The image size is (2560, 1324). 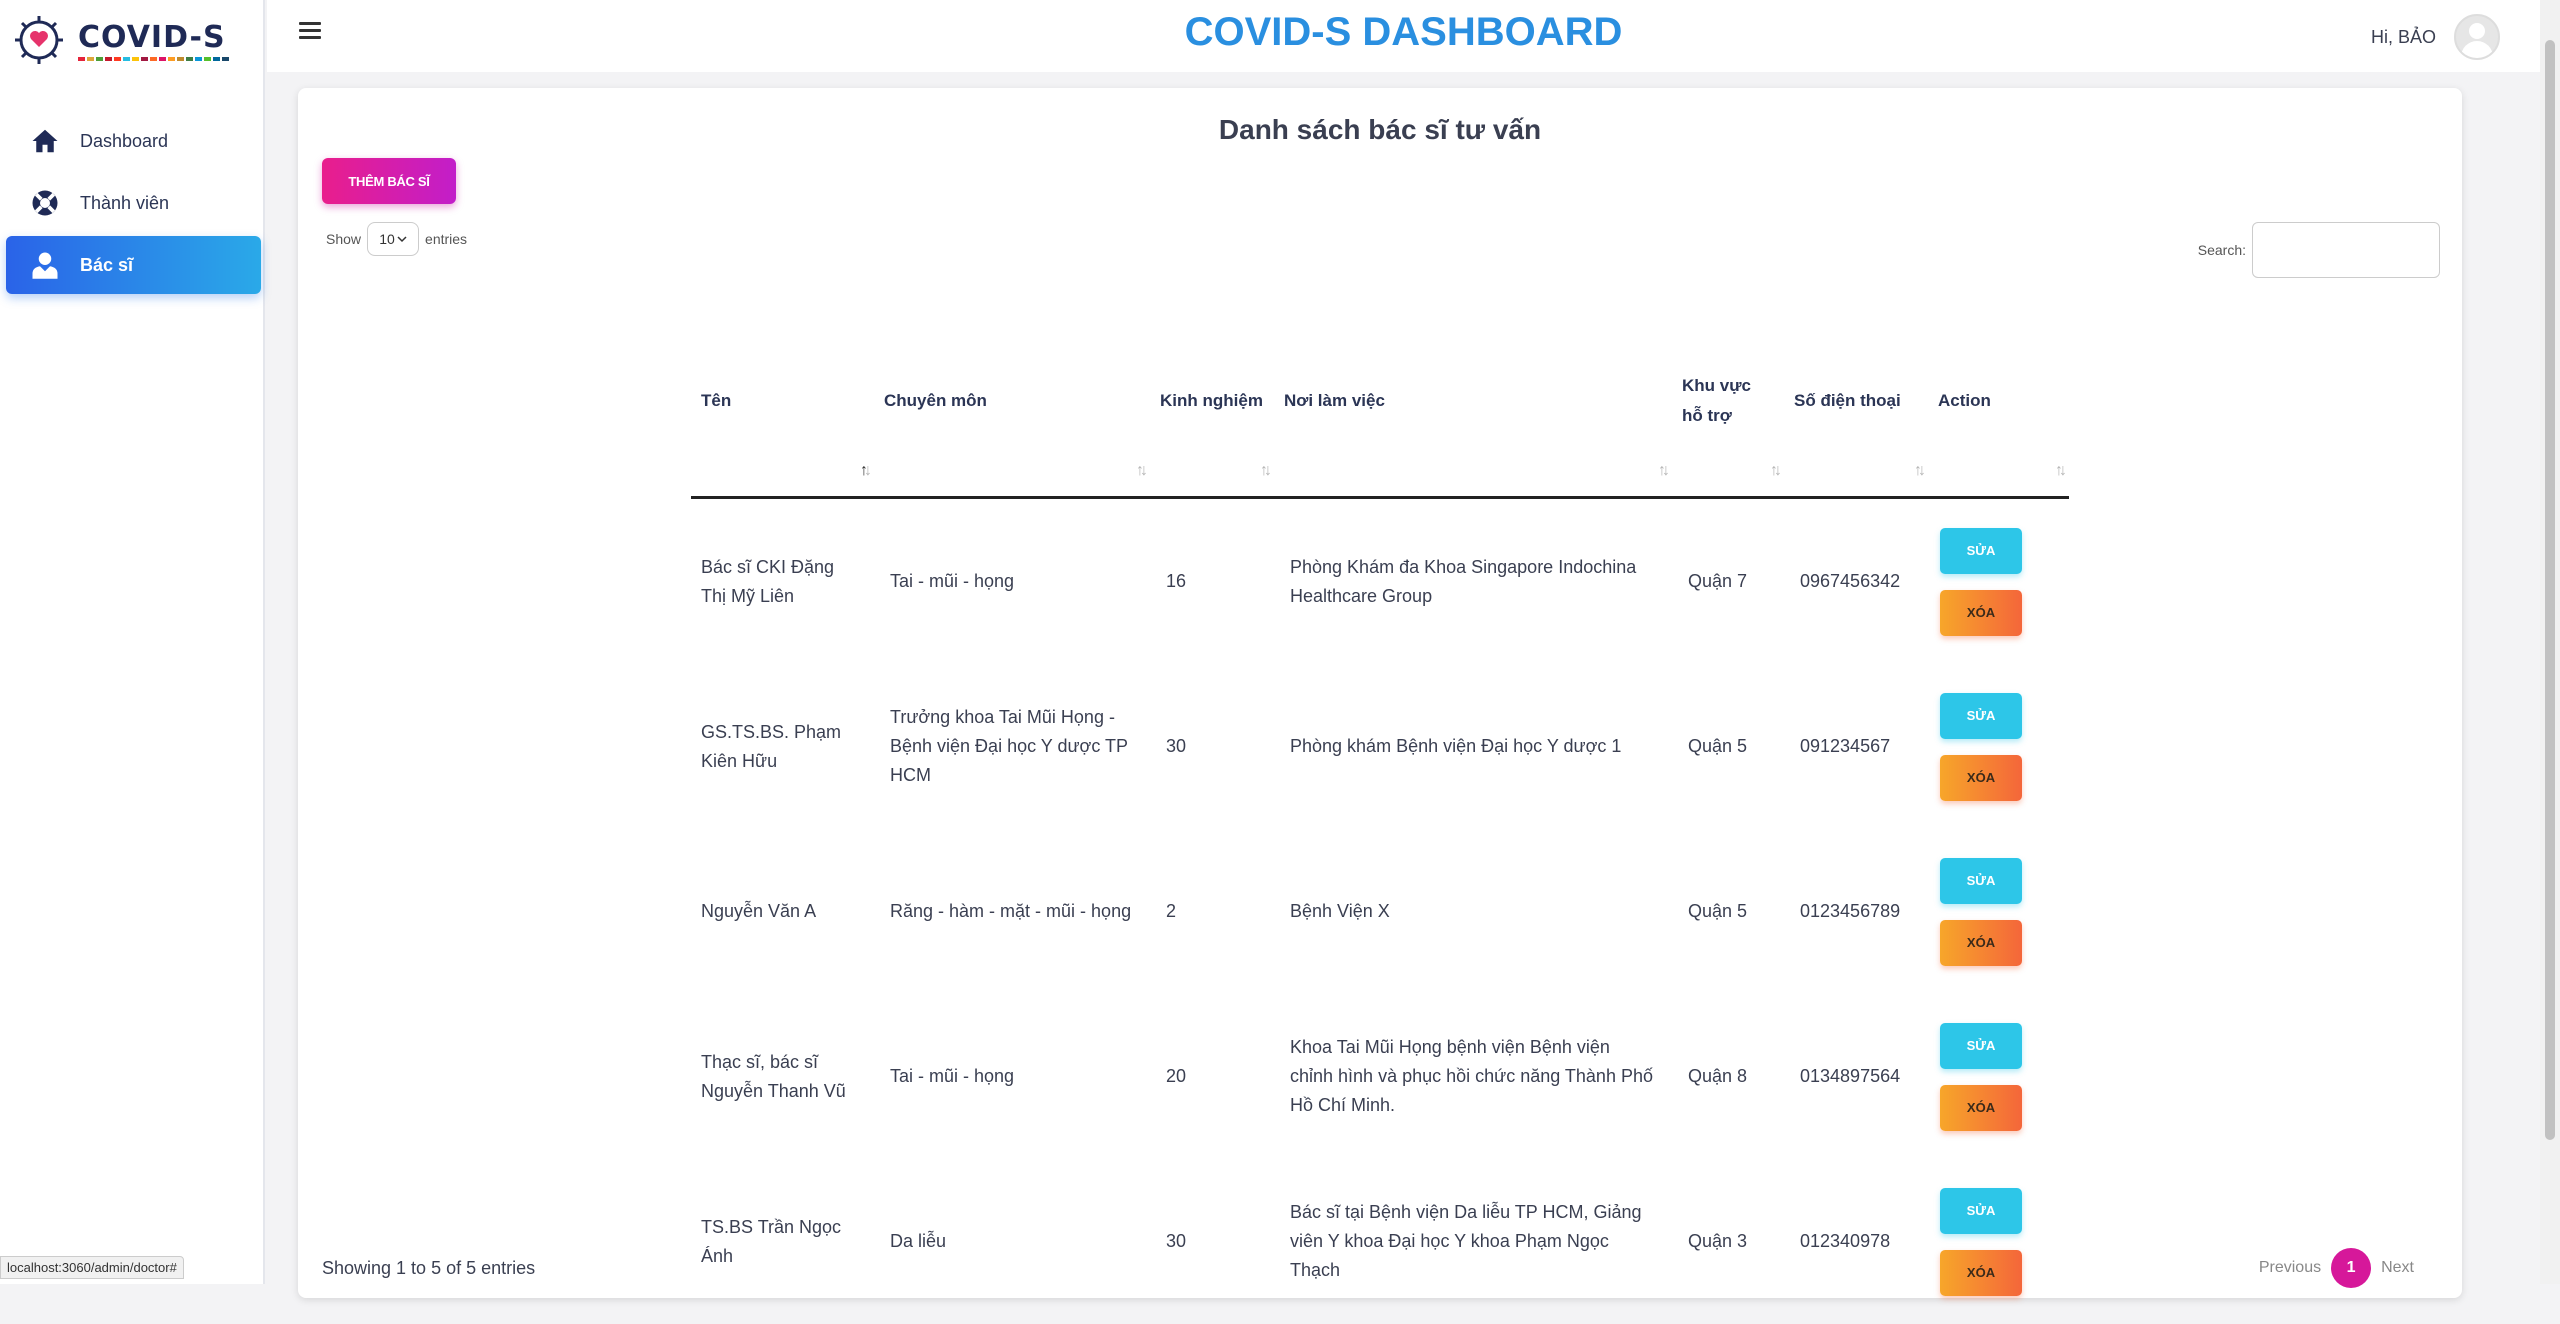 What do you see at coordinates (402, 239) in the screenshot?
I see `chevron-down-icon` at bounding box center [402, 239].